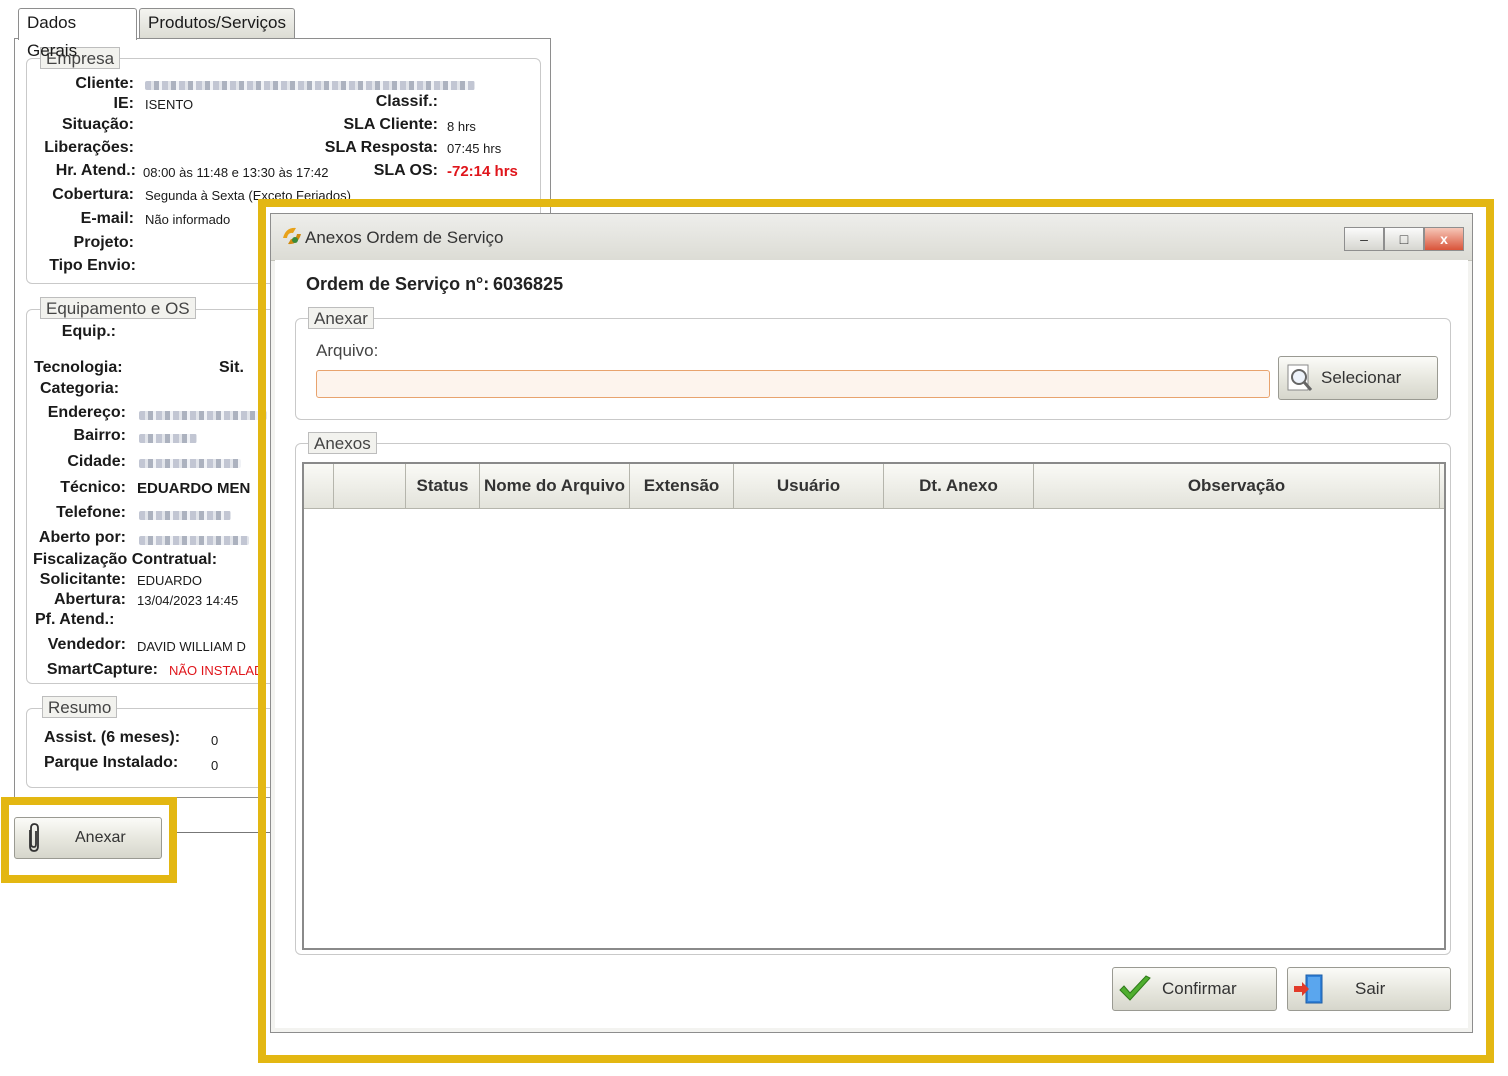 This screenshot has height=1076, width=1508. What do you see at coordinates (88, 331) in the screenshot?
I see `equip-label: Equip.:` at bounding box center [88, 331].